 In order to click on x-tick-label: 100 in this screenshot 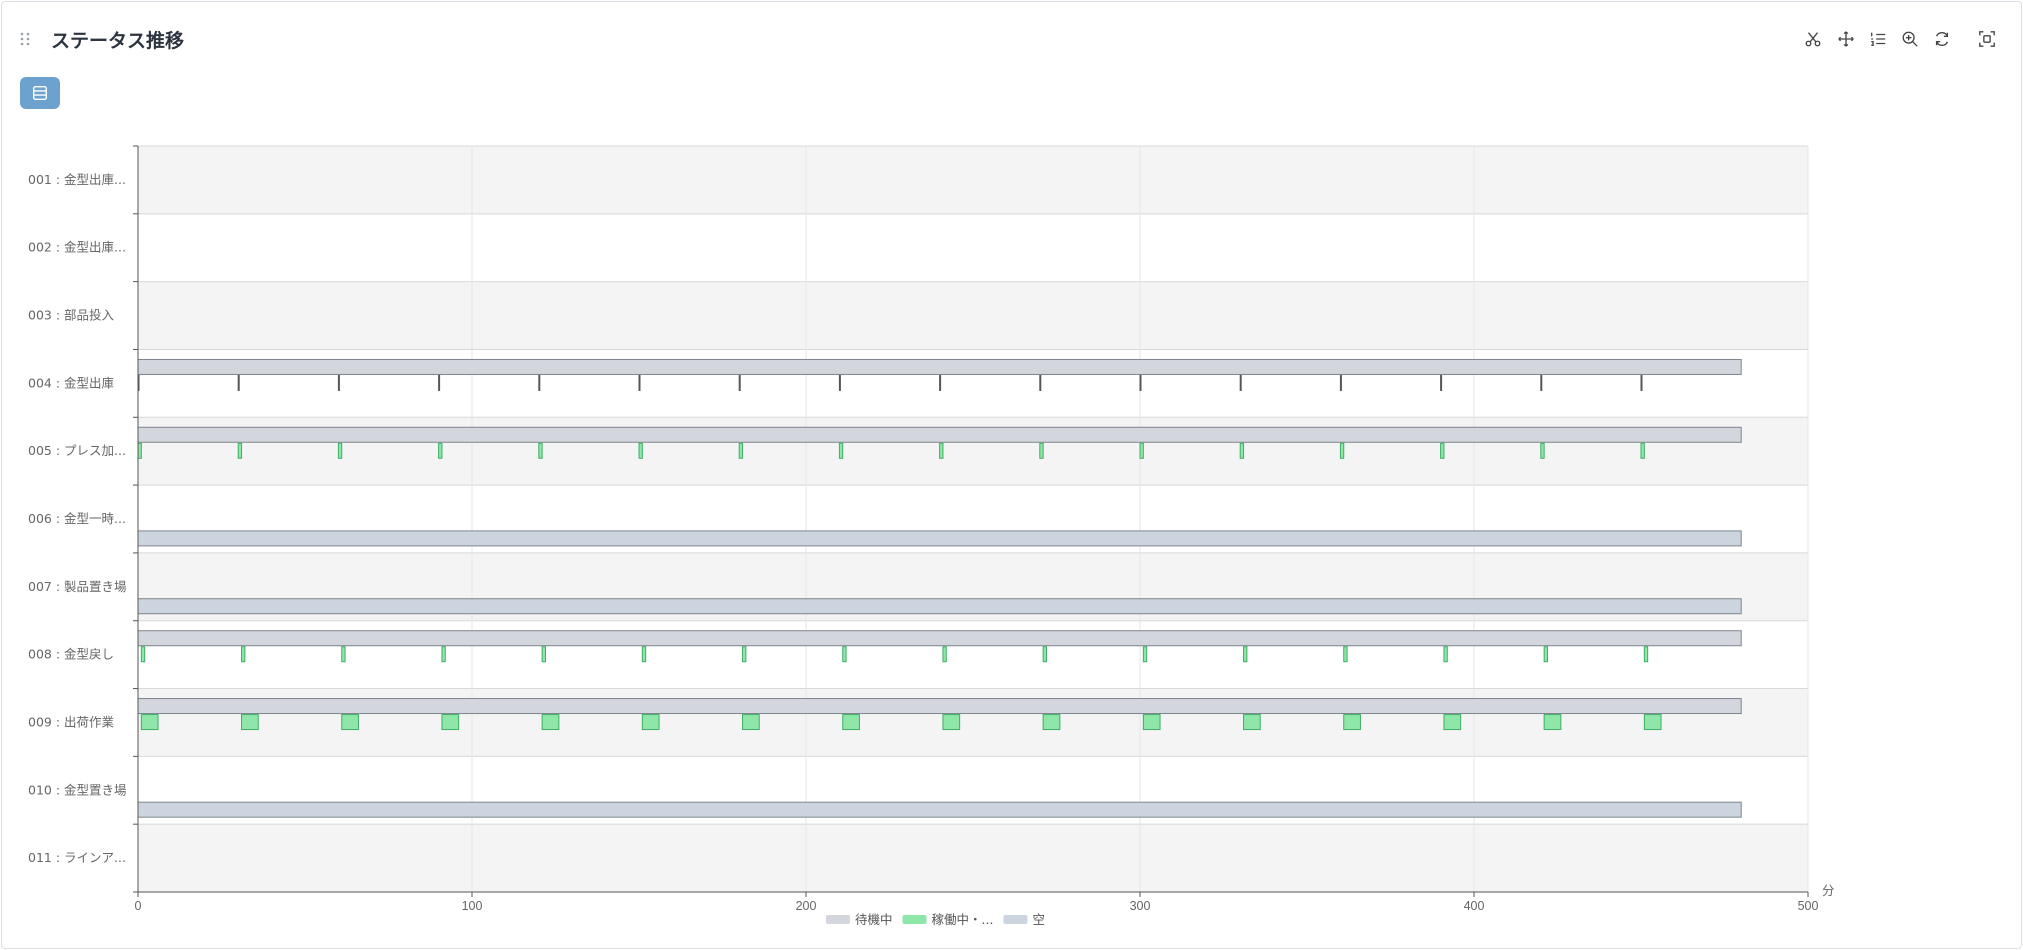, I will do `click(472, 906)`.